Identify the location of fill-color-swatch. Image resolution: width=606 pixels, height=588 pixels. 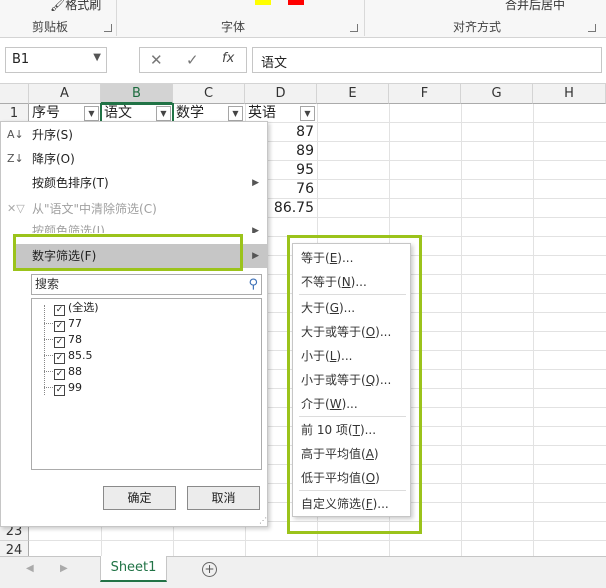
(296, 2).